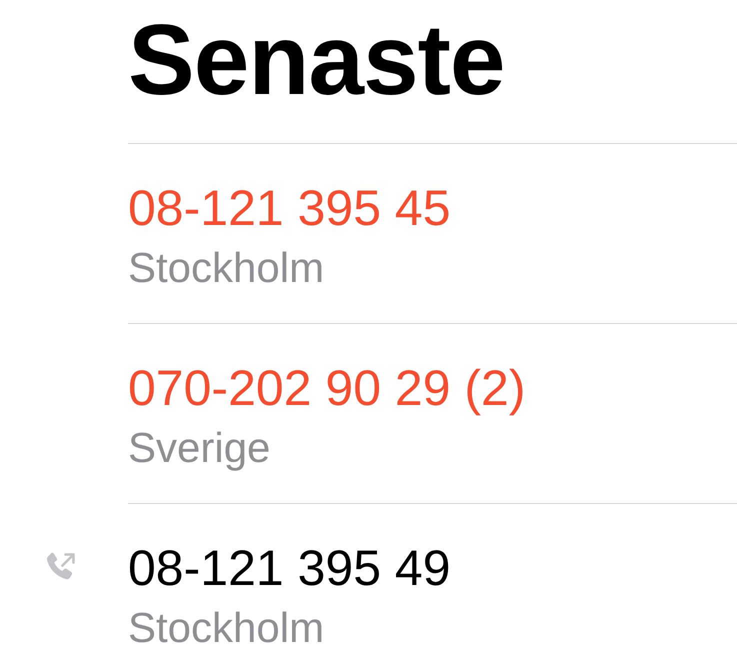 This screenshot has width=737, height=672. I want to click on phone-number: 08-121 395 45, so click(289, 208).